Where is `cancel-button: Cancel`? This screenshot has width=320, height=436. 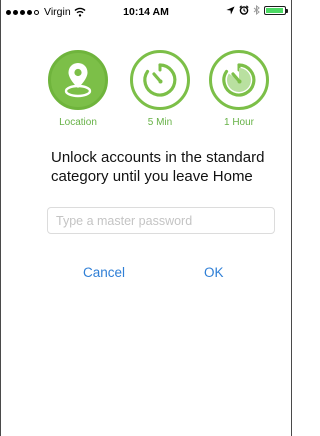 cancel-button: Cancel is located at coordinates (104, 272).